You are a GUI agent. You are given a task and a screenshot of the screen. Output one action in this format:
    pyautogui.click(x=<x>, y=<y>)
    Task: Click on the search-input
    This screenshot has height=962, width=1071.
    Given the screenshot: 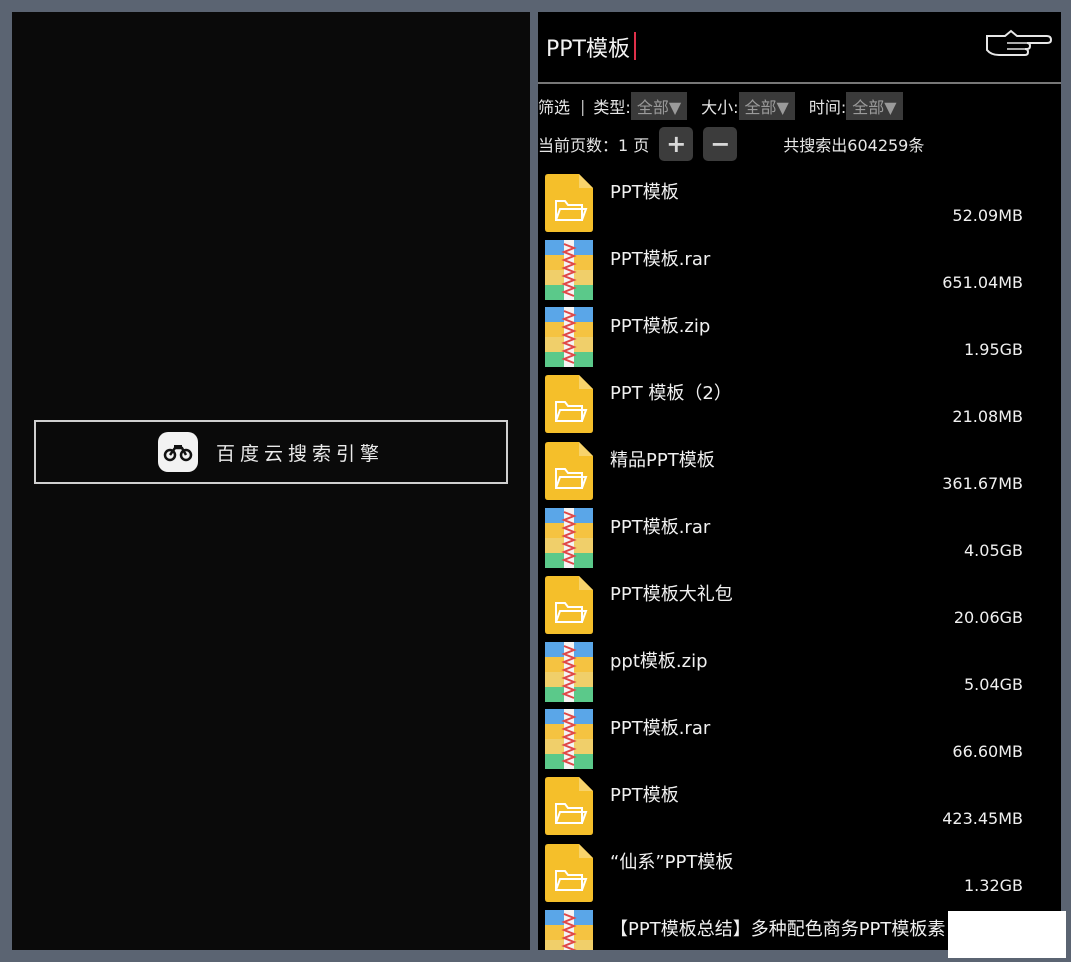 What is the action you would take?
    pyautogui.click(x=746, y=47)
    